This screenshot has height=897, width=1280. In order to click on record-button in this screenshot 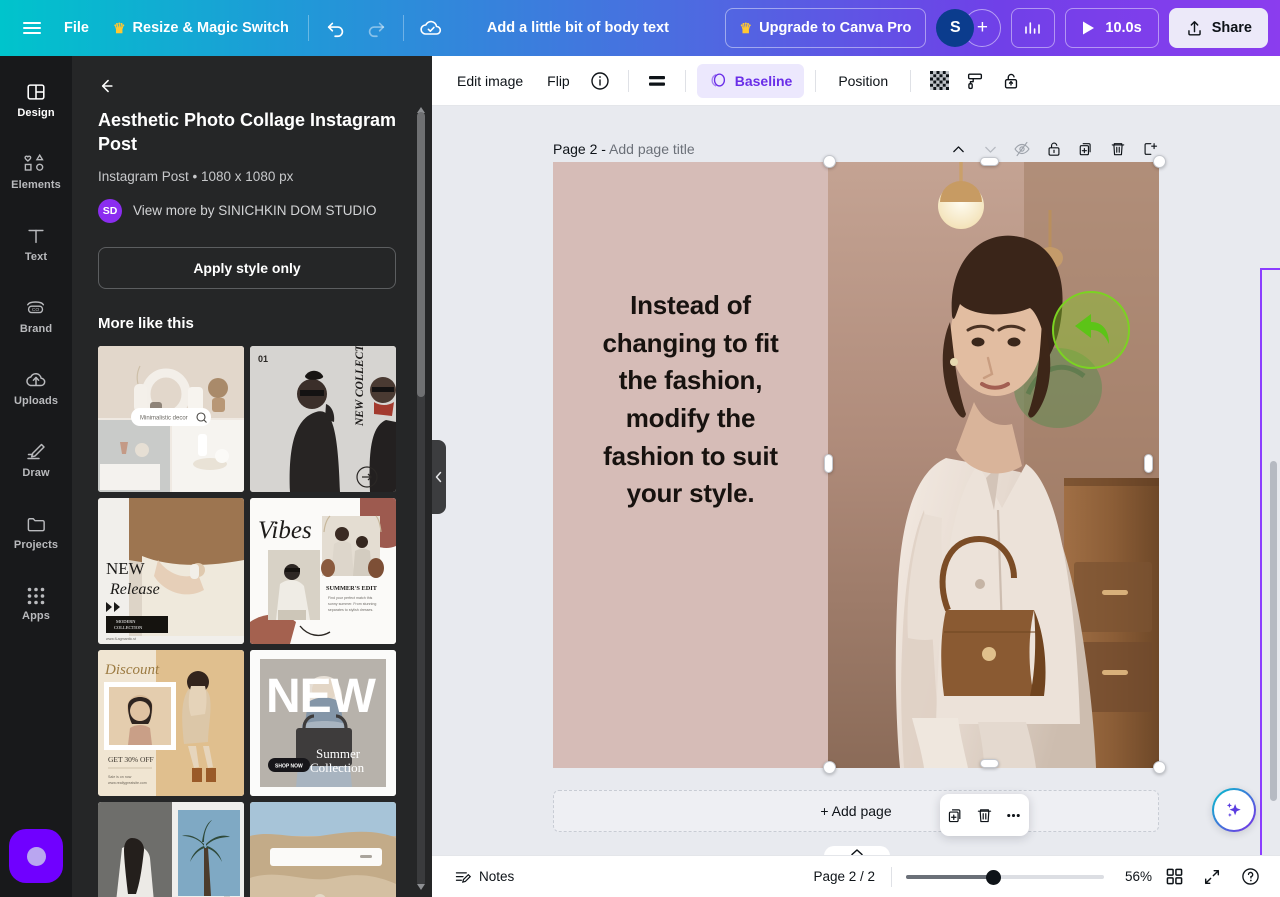, I will do `click(36, 856)`.